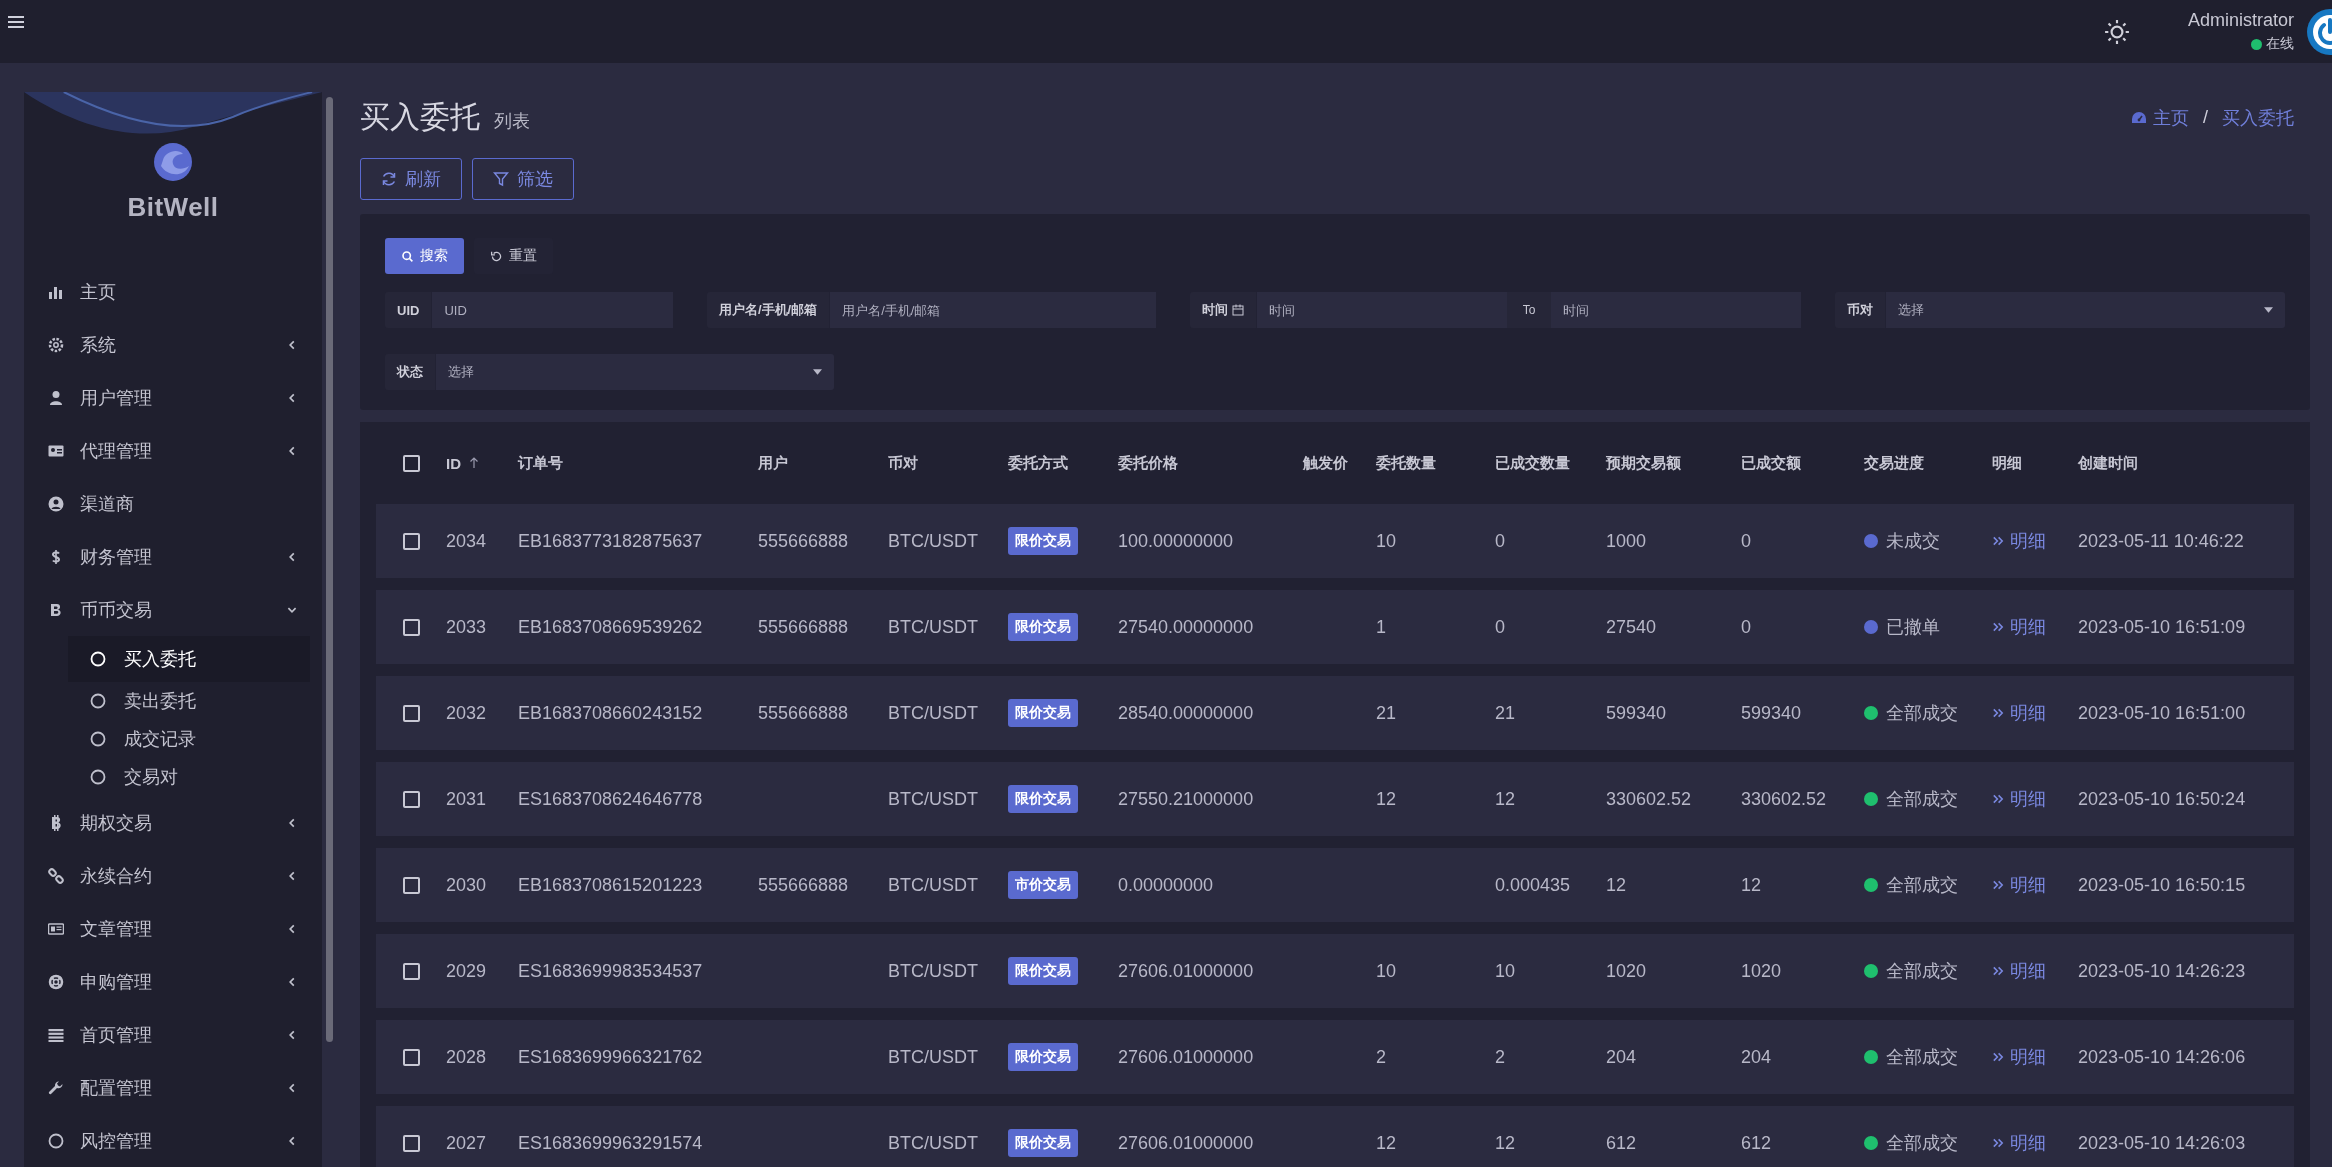 This screenshot has height=1167, width=2332. What do you see at coordinates (1435, 463) in the screenshot?
I see `column-header: 委托数量` at bounding box center [1435, 463].